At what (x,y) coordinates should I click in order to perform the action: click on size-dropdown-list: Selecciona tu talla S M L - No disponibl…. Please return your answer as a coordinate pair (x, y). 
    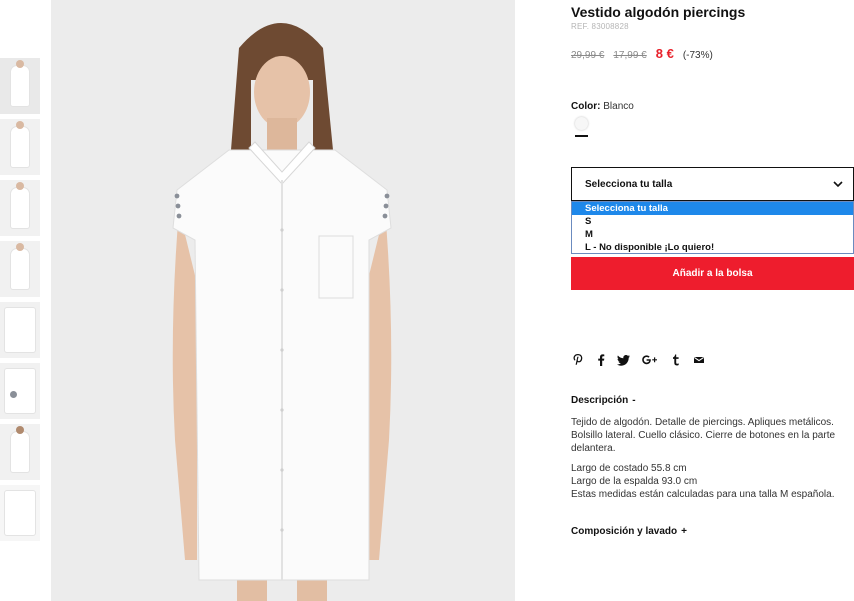
    Looking at the image, I should click on (712, 227).